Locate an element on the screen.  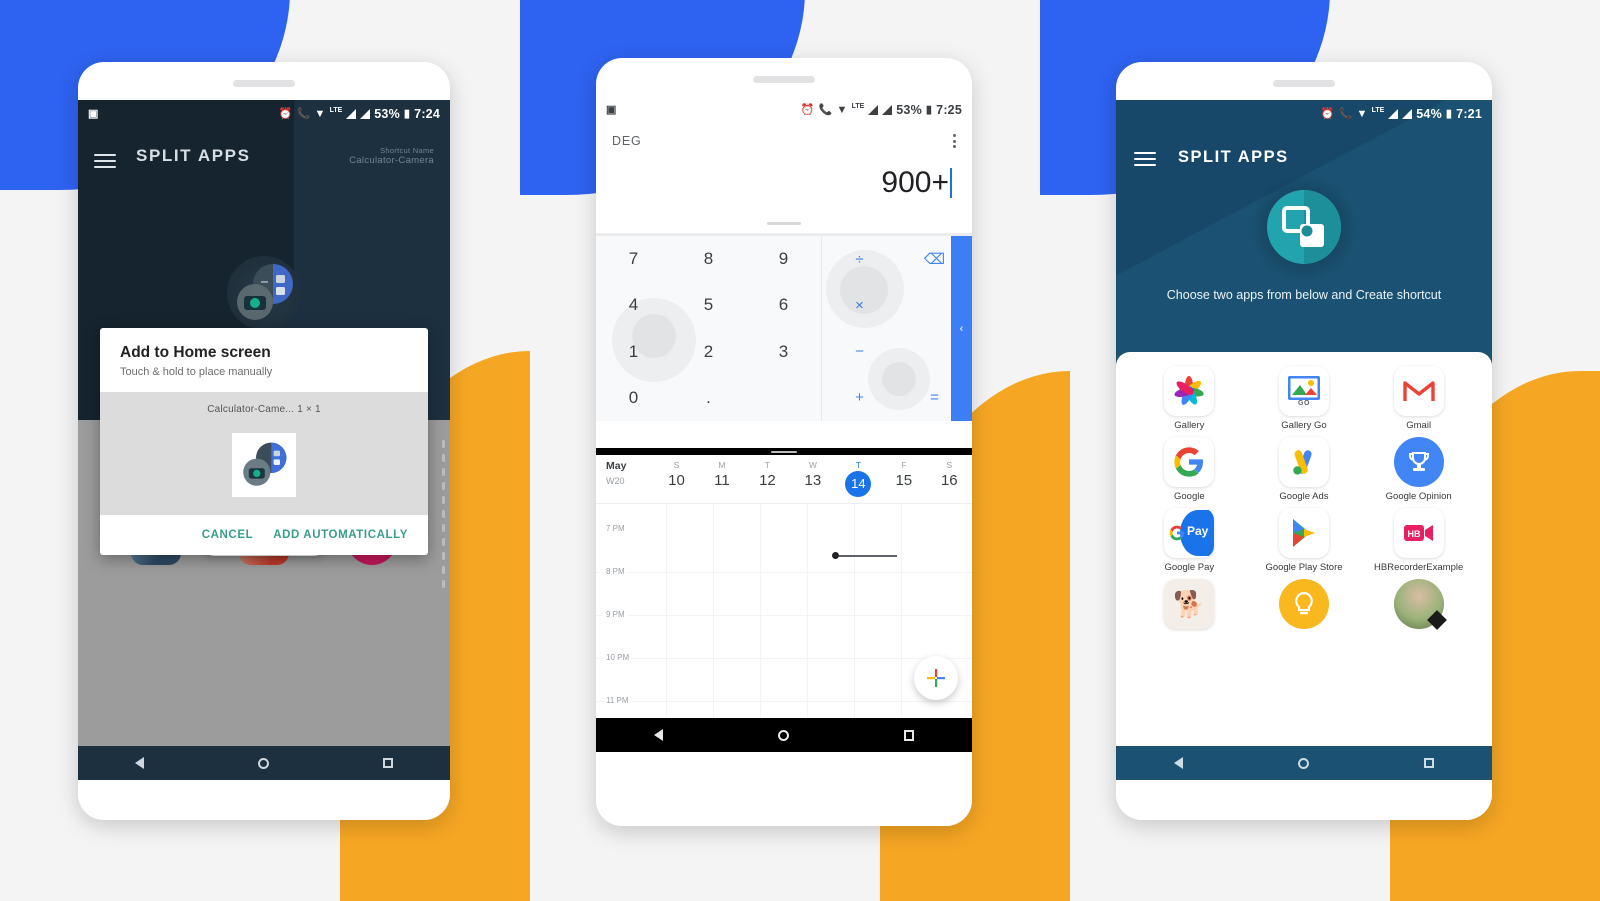
overflow-menu-icon is located at coordinates (954, 141).